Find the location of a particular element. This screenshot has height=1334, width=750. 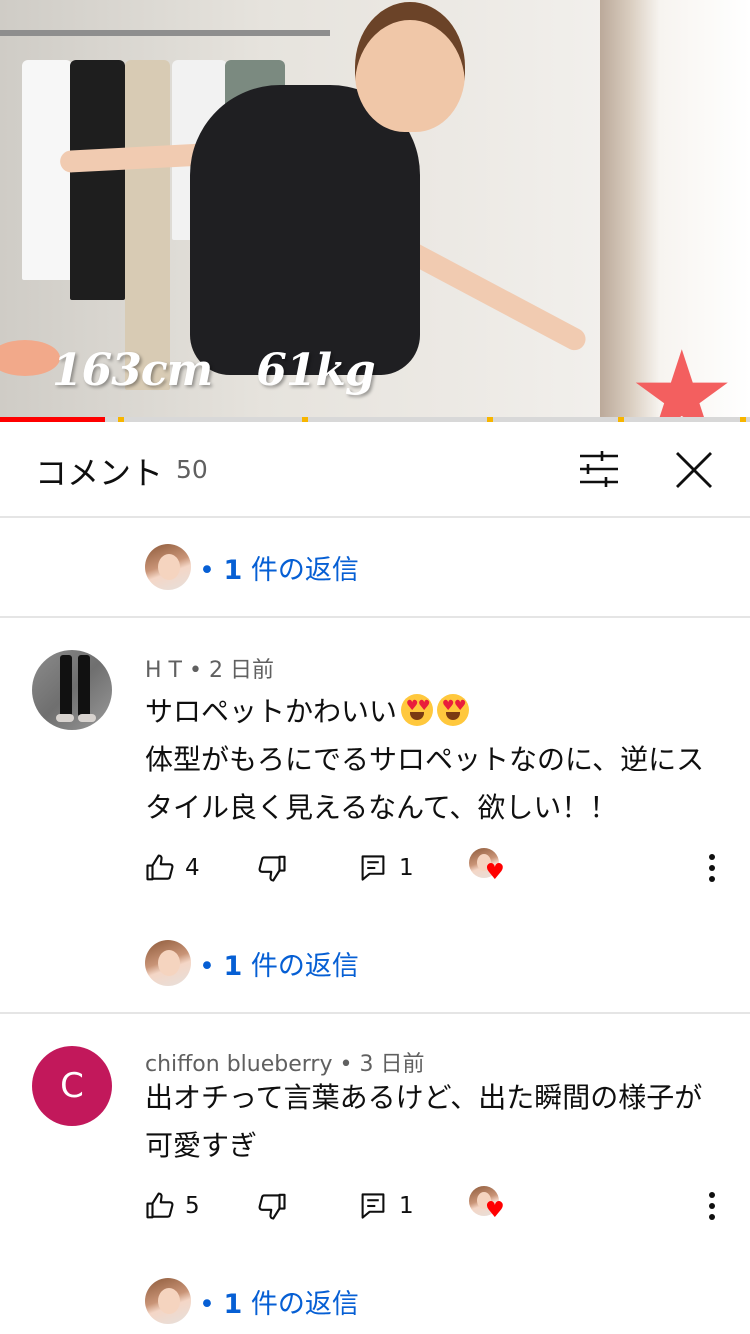

person-head is located at coordinates (410, 67).